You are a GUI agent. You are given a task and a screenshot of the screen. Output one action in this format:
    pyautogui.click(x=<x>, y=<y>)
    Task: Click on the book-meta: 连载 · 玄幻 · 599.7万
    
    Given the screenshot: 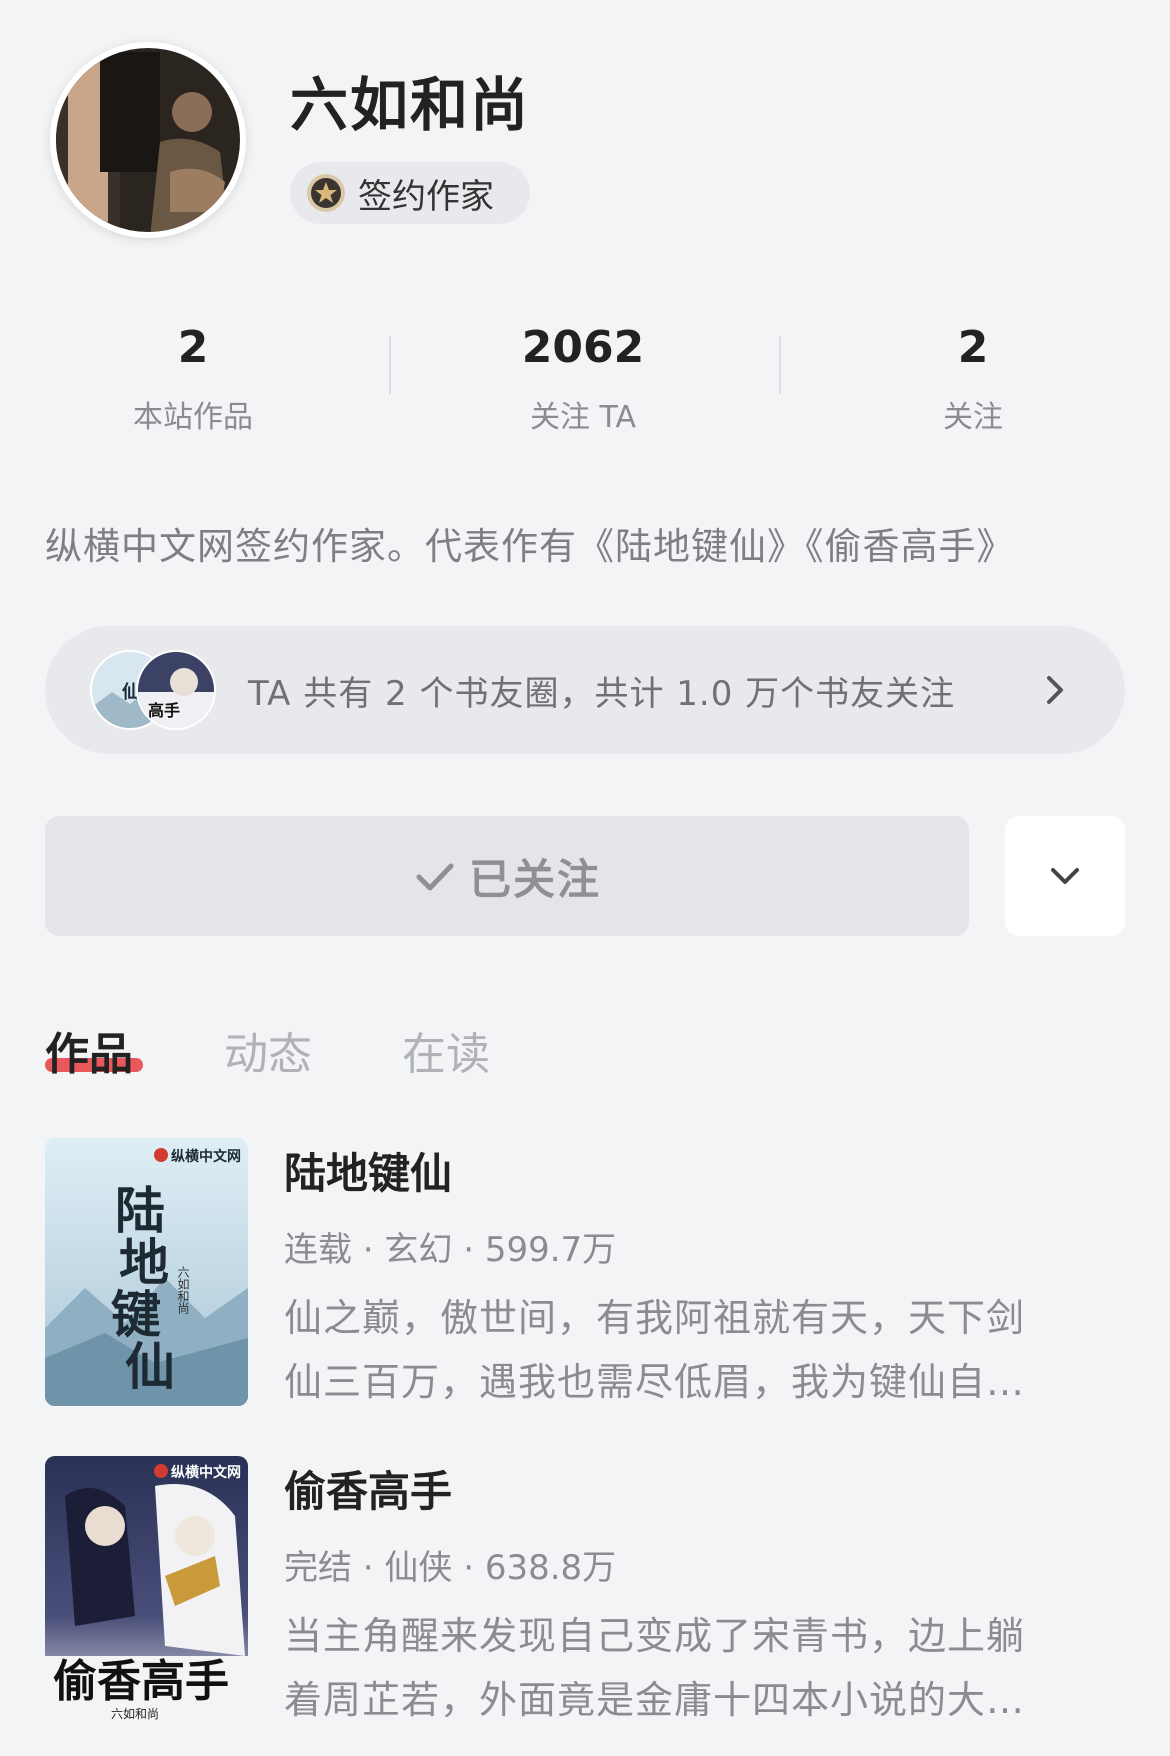 What is the action you would take?
    pyautogui.click(x=450, y=1250)
    